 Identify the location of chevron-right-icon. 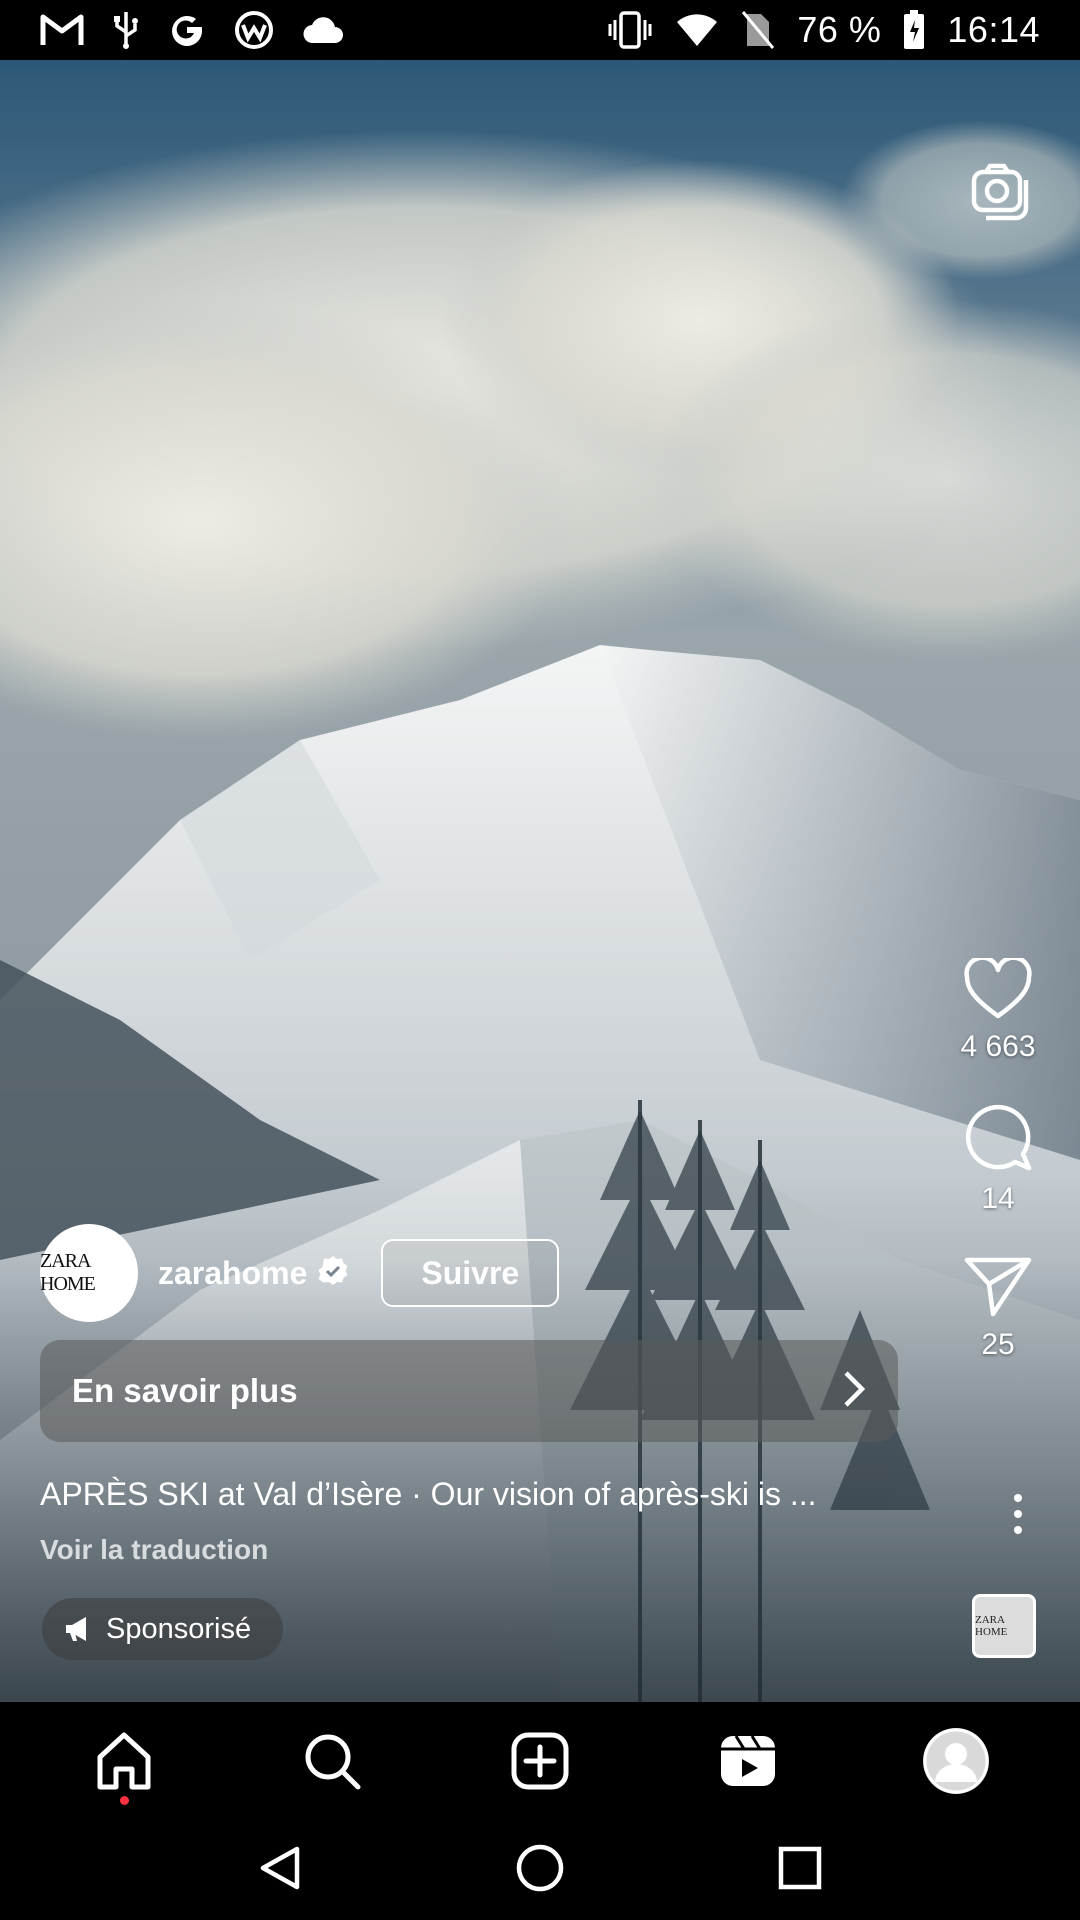
(854, 1391).